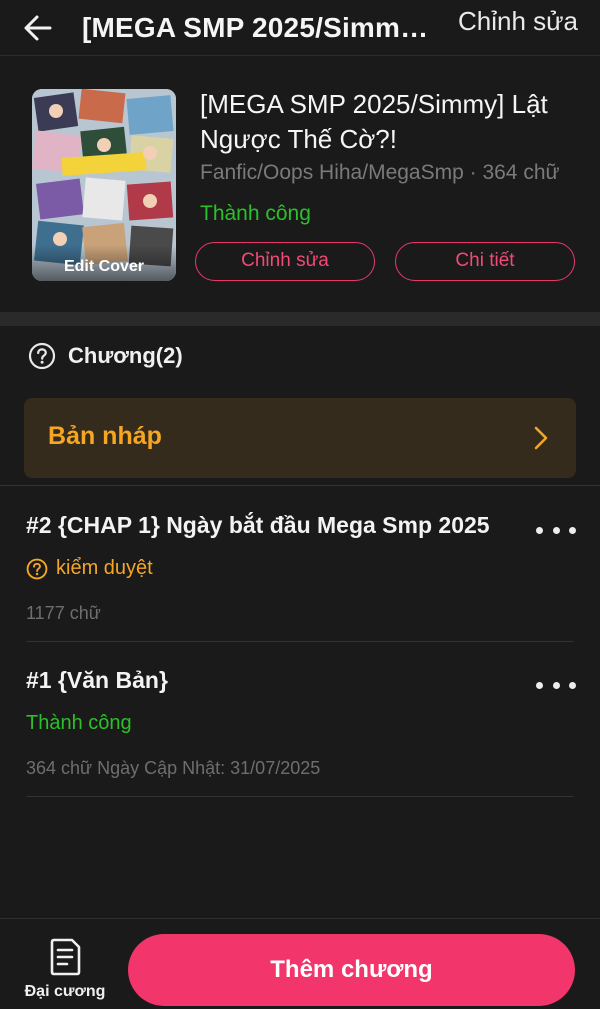 This screenshot has height=1009, width=600. Describe the element at coordinates (300, 438) in the screenshot. I see `draft-entry: Bản nháp` at that location.